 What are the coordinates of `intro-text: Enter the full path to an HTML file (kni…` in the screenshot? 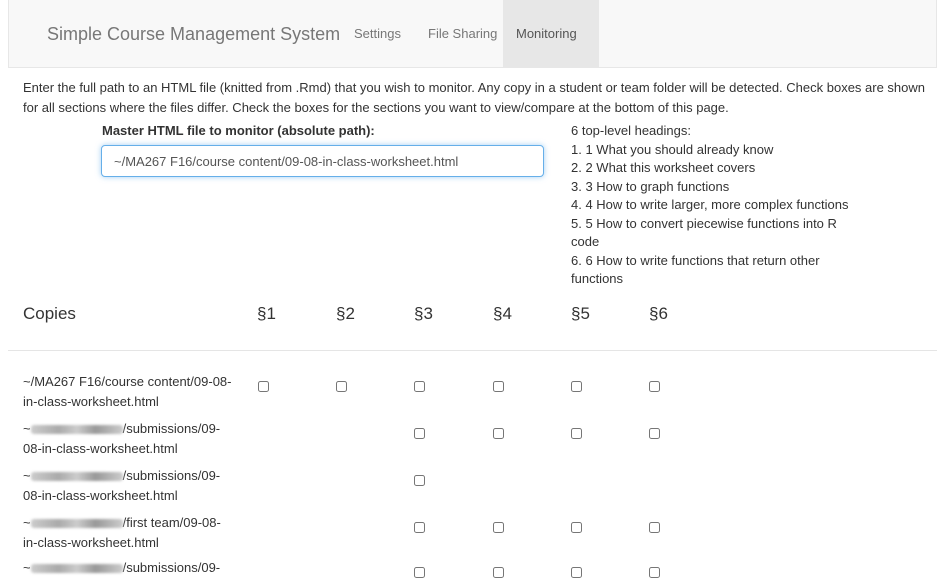 It's located at (474, 97).